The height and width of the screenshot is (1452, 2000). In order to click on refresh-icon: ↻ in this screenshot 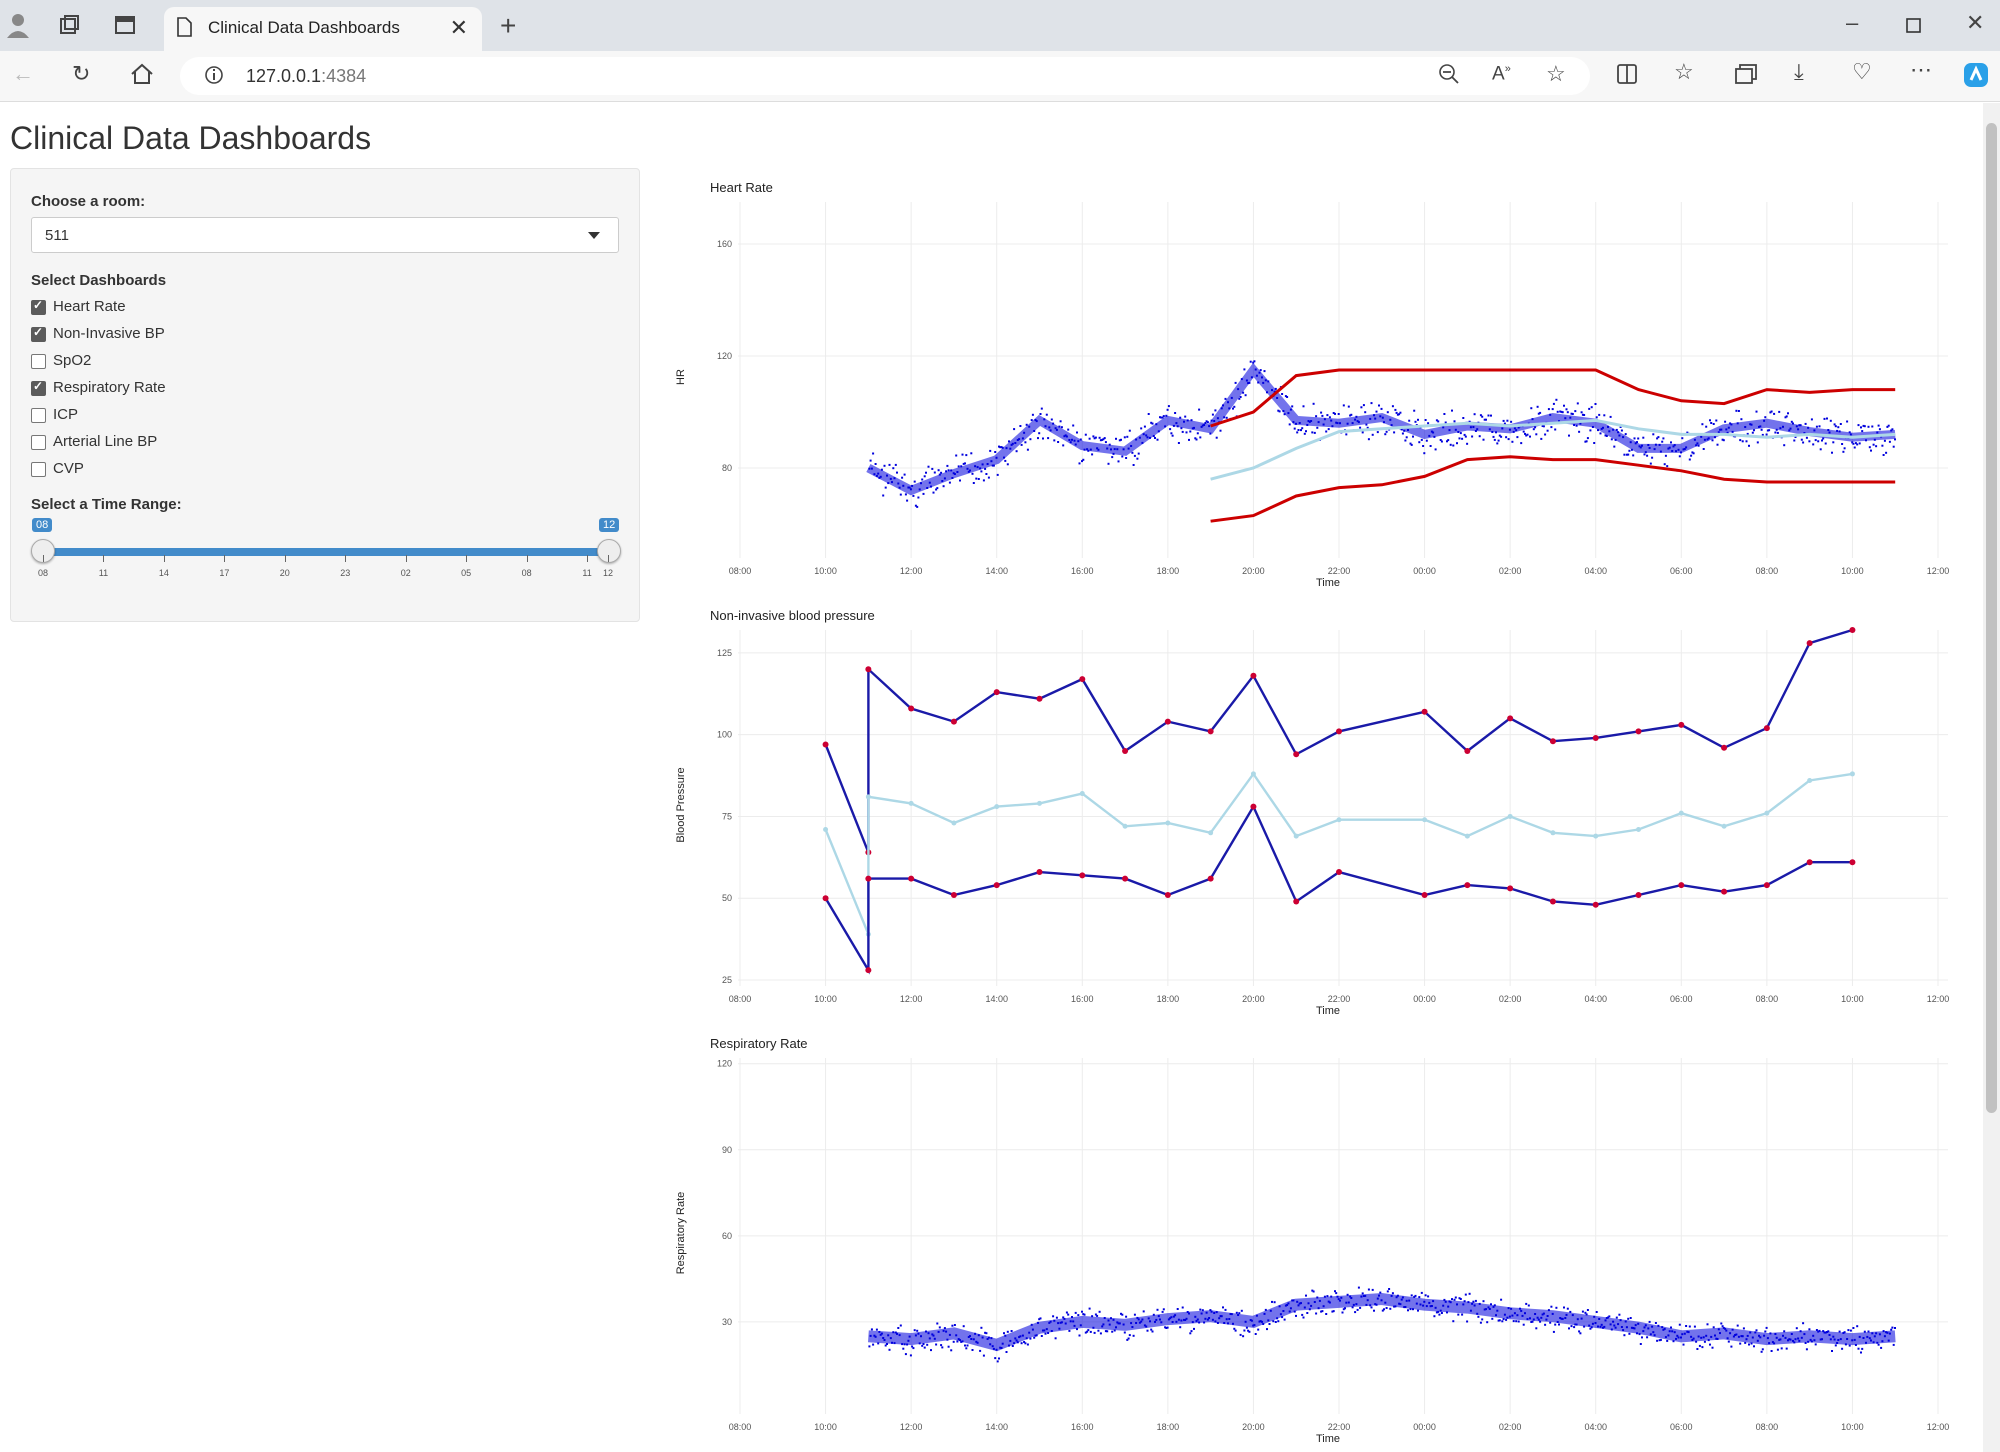, I will do `click(81, 74)`.